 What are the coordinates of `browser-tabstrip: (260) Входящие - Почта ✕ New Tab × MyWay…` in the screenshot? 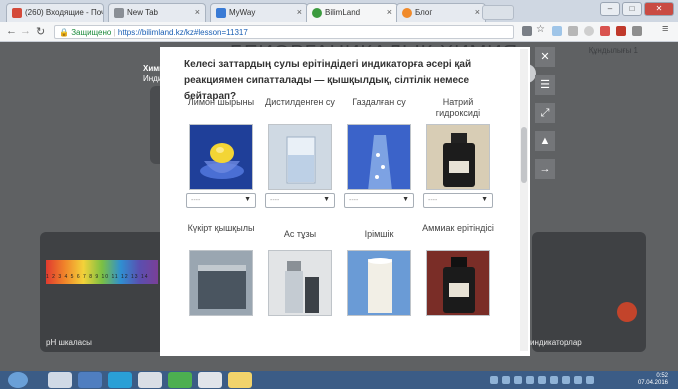 It's located at (339, 11).